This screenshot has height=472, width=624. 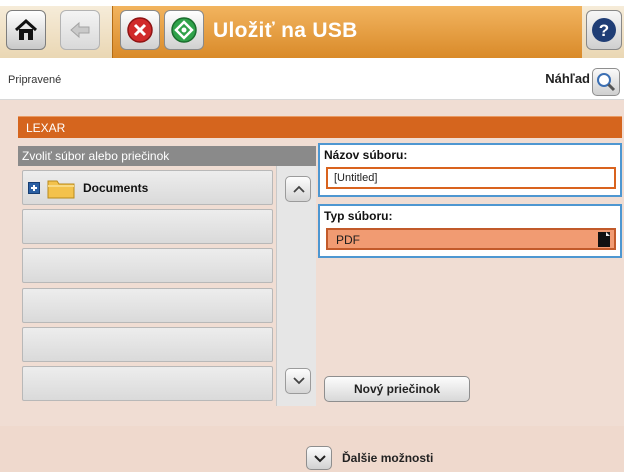 What do you see at coordinates (312, 82) in the screenshot?
I see `status-bar: Pripravené Náhľad` at bounding box center [312, 82].